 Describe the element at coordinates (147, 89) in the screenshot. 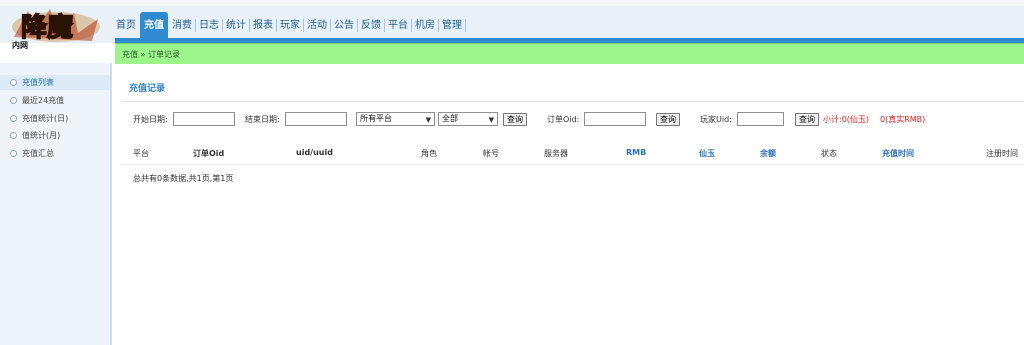

I see `page-title: 充值记录` at that location.